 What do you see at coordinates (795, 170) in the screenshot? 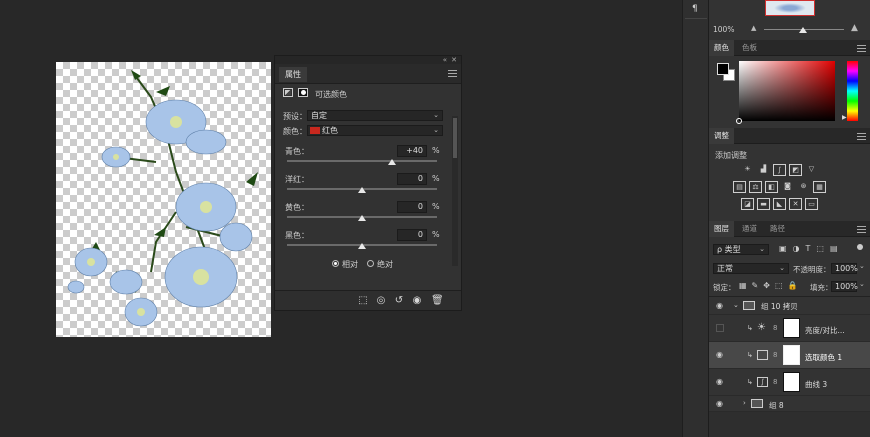
I see `exposure-icon: ◩` at bounding box center [795, 170].